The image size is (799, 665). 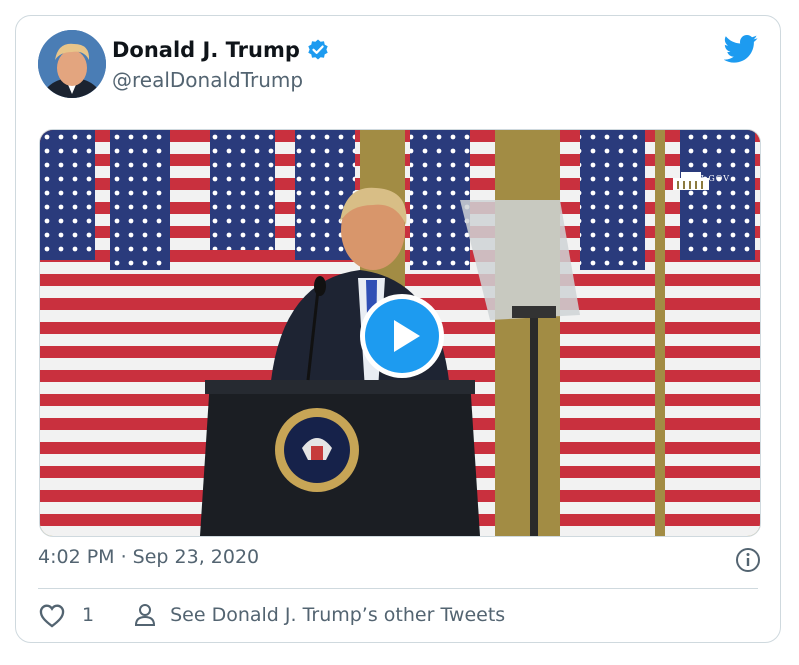 I want to click on like-count: 1, so click(x=88, y=615).